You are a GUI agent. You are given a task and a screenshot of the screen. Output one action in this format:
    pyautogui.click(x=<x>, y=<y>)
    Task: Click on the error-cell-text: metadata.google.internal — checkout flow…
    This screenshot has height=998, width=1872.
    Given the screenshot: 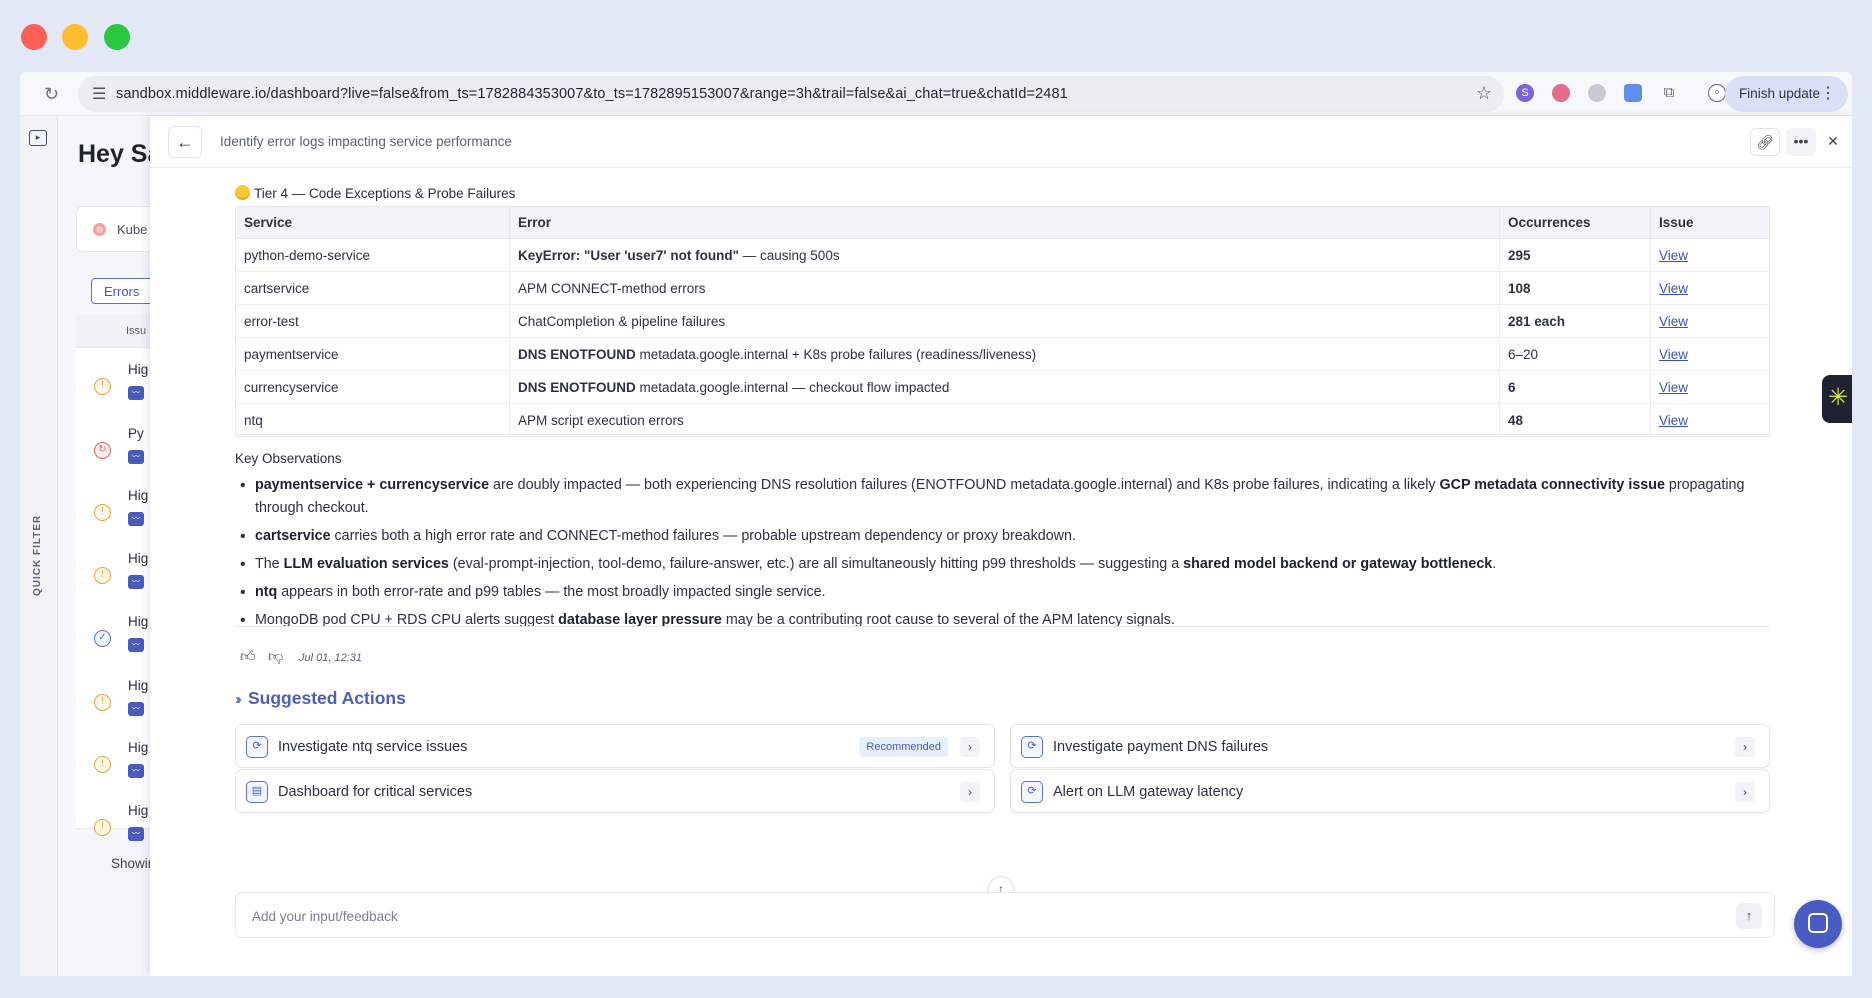 What is the action you would take?
    pyautogui.click(x=792, y=387)
    